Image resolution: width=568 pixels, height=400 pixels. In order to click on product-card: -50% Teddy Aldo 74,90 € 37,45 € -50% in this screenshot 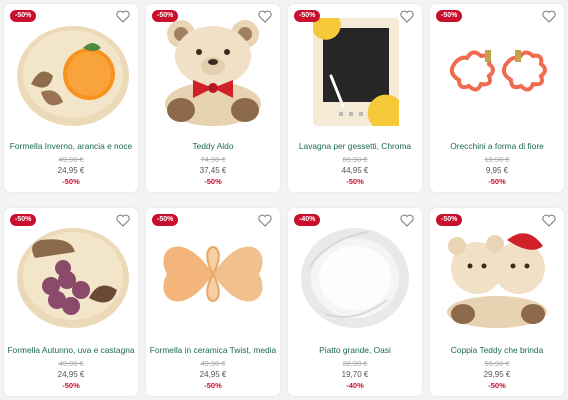, I will do `click(213, 98)`.